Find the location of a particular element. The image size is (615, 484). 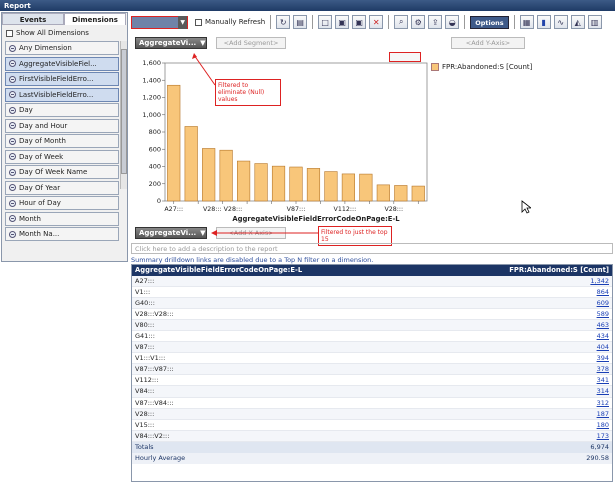

dimension-item: Any Dimension is located at coordinates (62, 48).